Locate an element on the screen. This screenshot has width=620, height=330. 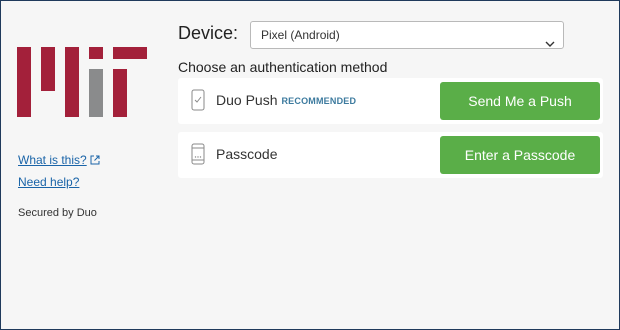
mit-logo-graphic is located at coordinates (82, 82).